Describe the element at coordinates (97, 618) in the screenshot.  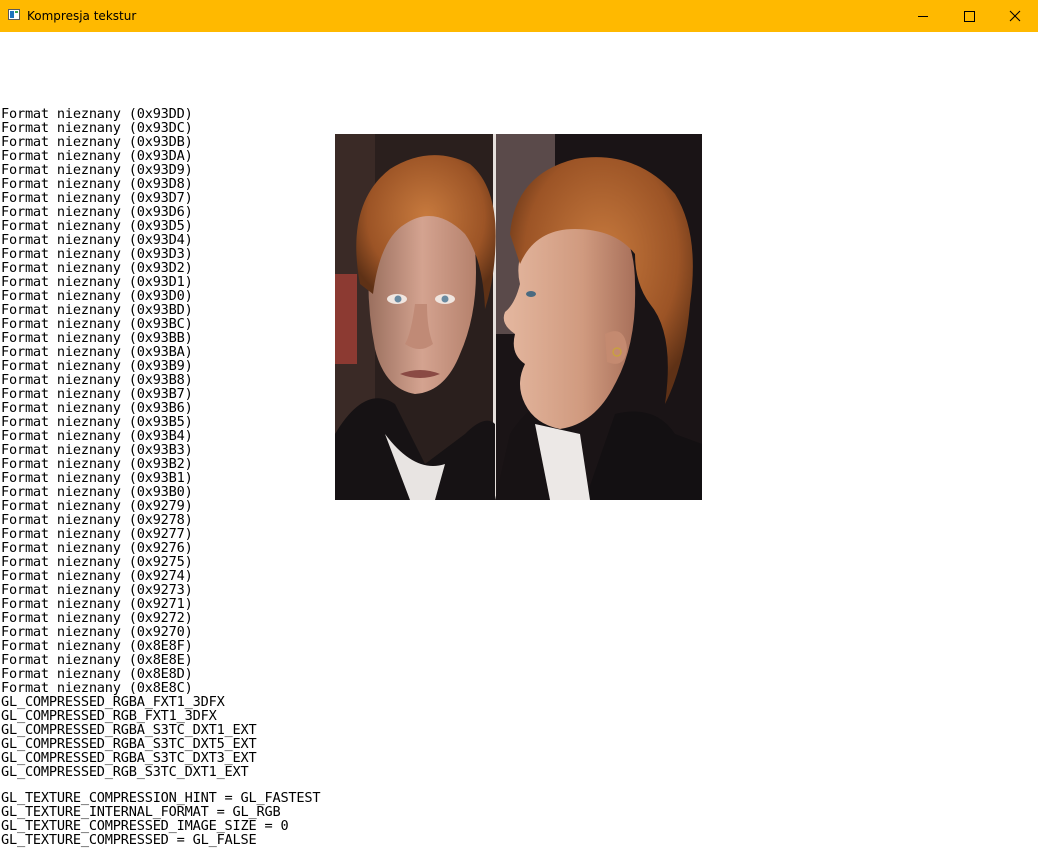
I see `format-line: Format nieznany (0x9272)` at that location.